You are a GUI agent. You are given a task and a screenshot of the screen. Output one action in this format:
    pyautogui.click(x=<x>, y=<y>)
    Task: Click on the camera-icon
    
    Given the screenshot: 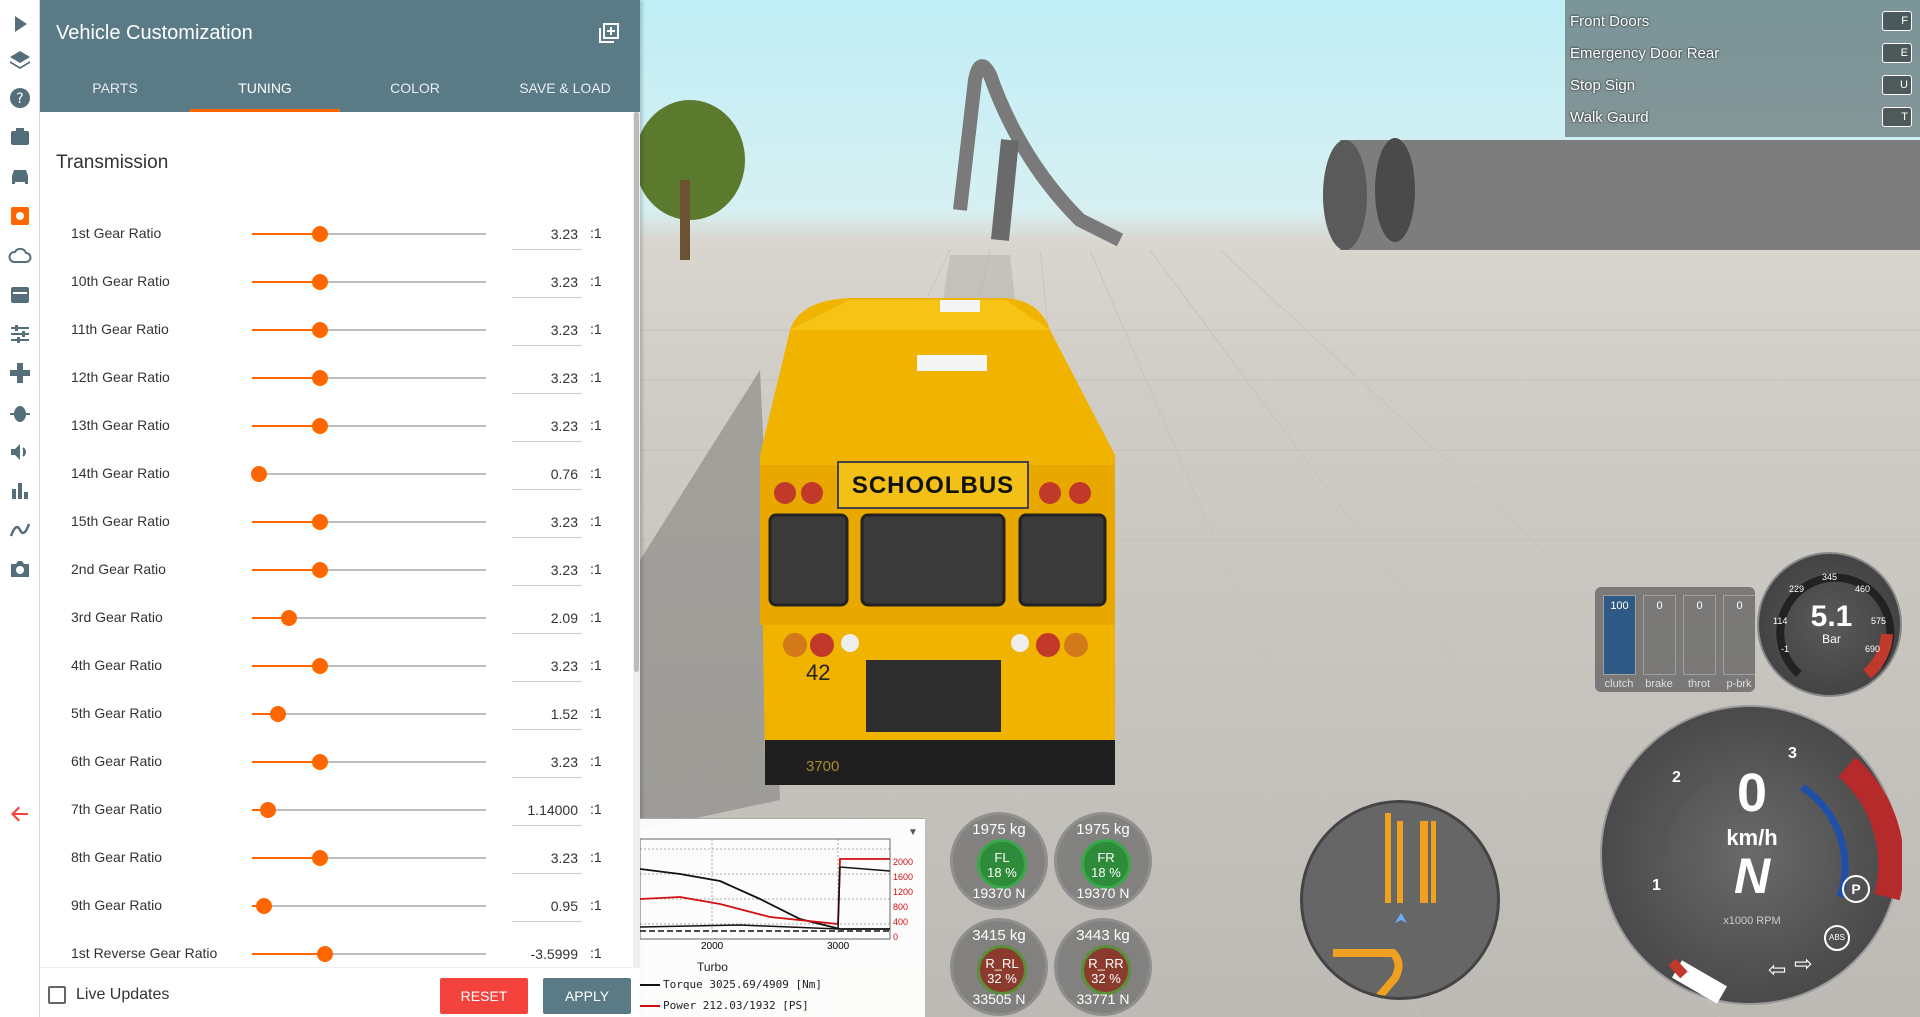 What is the action you would take?
    pyautogui.click(x=20, y=569)
    